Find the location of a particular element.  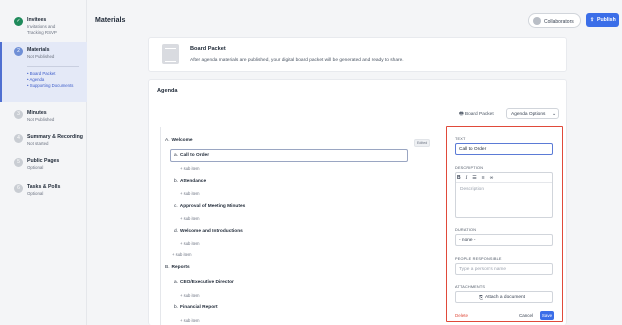

numbered-list-icon: ≡ is located at coordinates (483, 178).